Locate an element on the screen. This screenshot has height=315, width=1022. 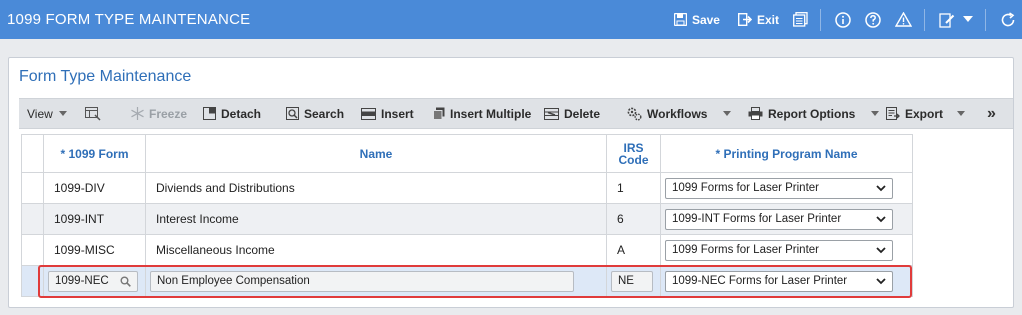
refresh-icon is located at coordinates (1008, 18).